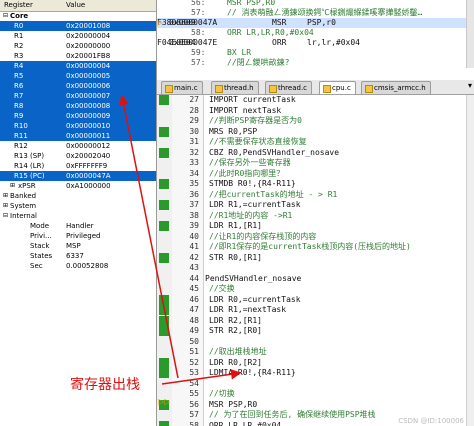  What do you see at coordinates (315, 289) in the screenshot?
I see `code-line: 45 //交换` at bounding box center [315, 289].